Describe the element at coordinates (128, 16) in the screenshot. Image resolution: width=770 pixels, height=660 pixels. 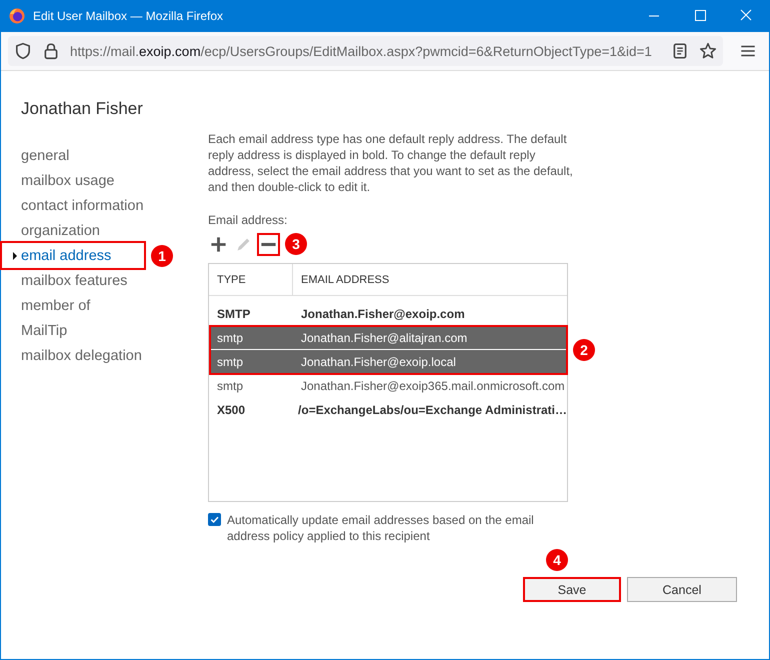
I see `window-title: Edit User Mailbox — Mozilla Firefox` at that location.